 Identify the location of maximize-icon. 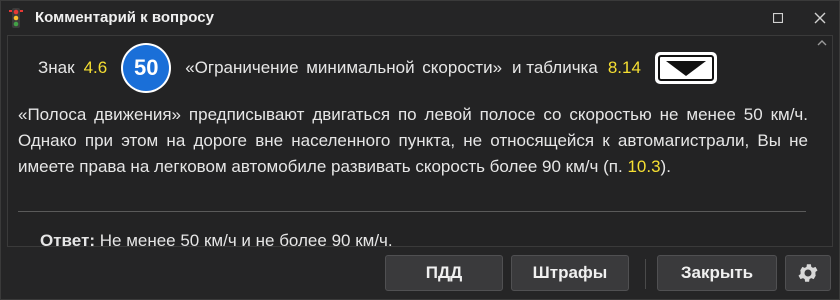
(778, 18).